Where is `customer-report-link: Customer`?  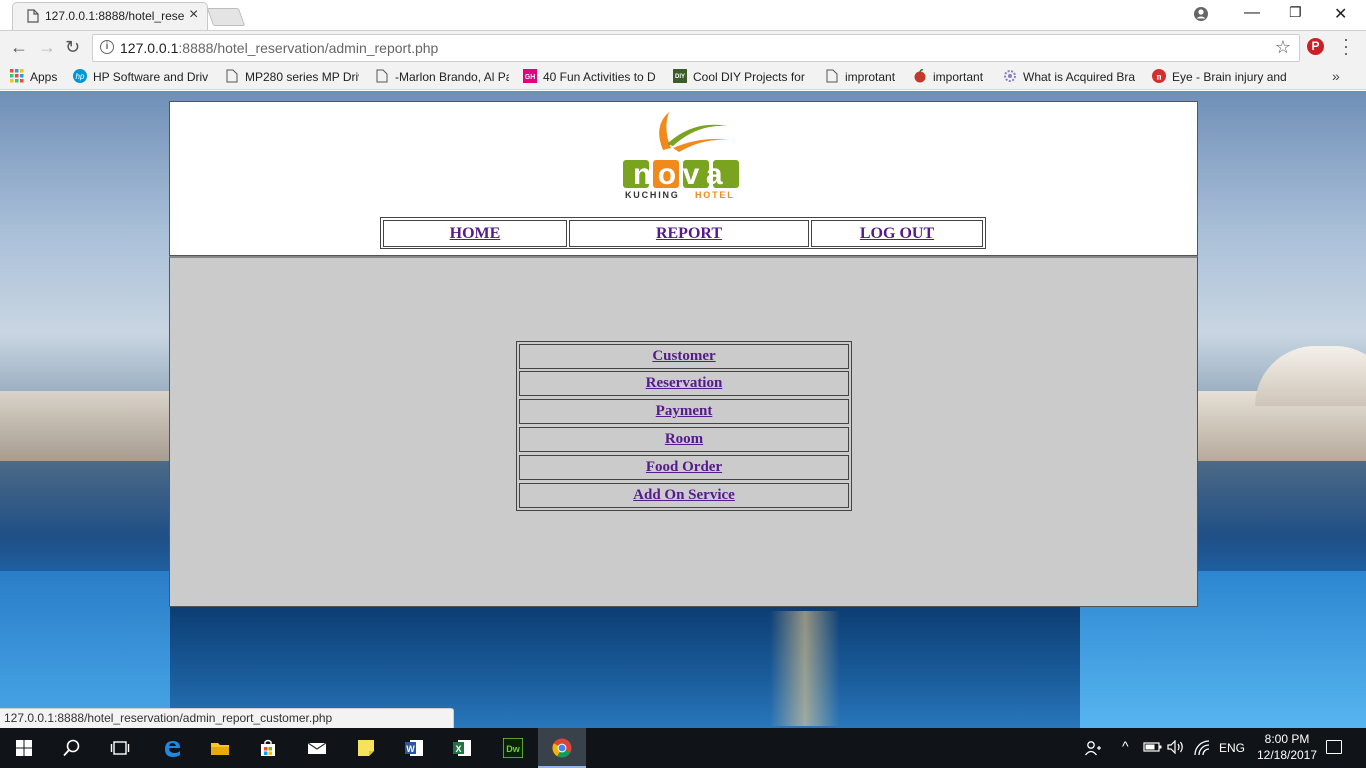
customer-report-link: Customer is located at coordinates (683, 356).